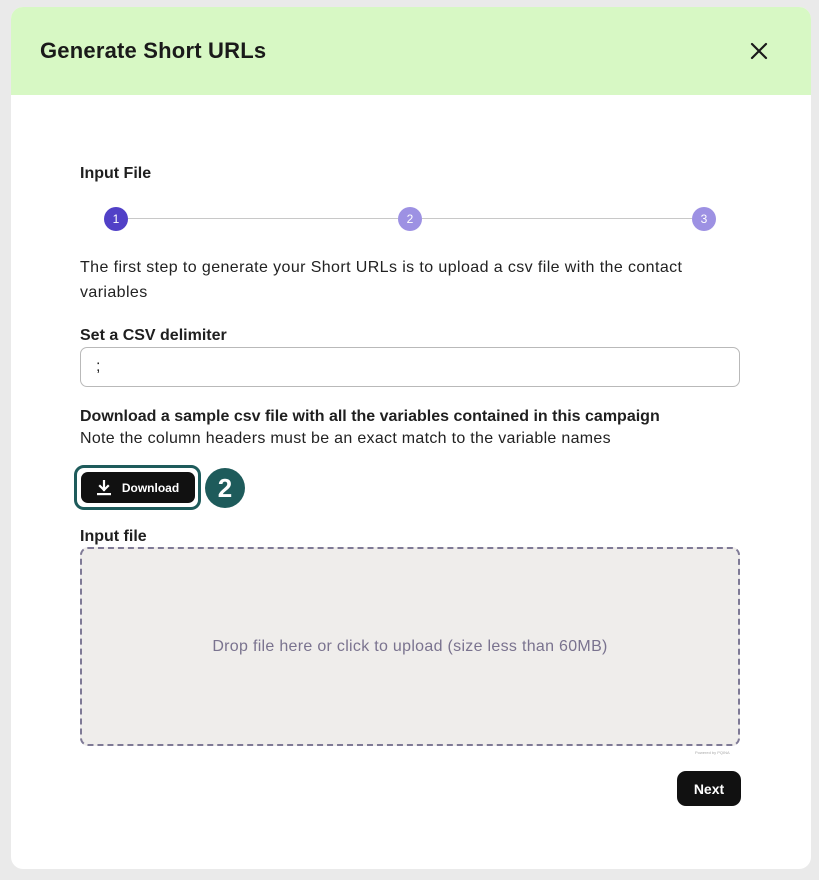 The image size is (819, 880). Describe the element at coordinates (153, 50) in the screenshot. I see `modal-title: Generate Short URLs` at that location.